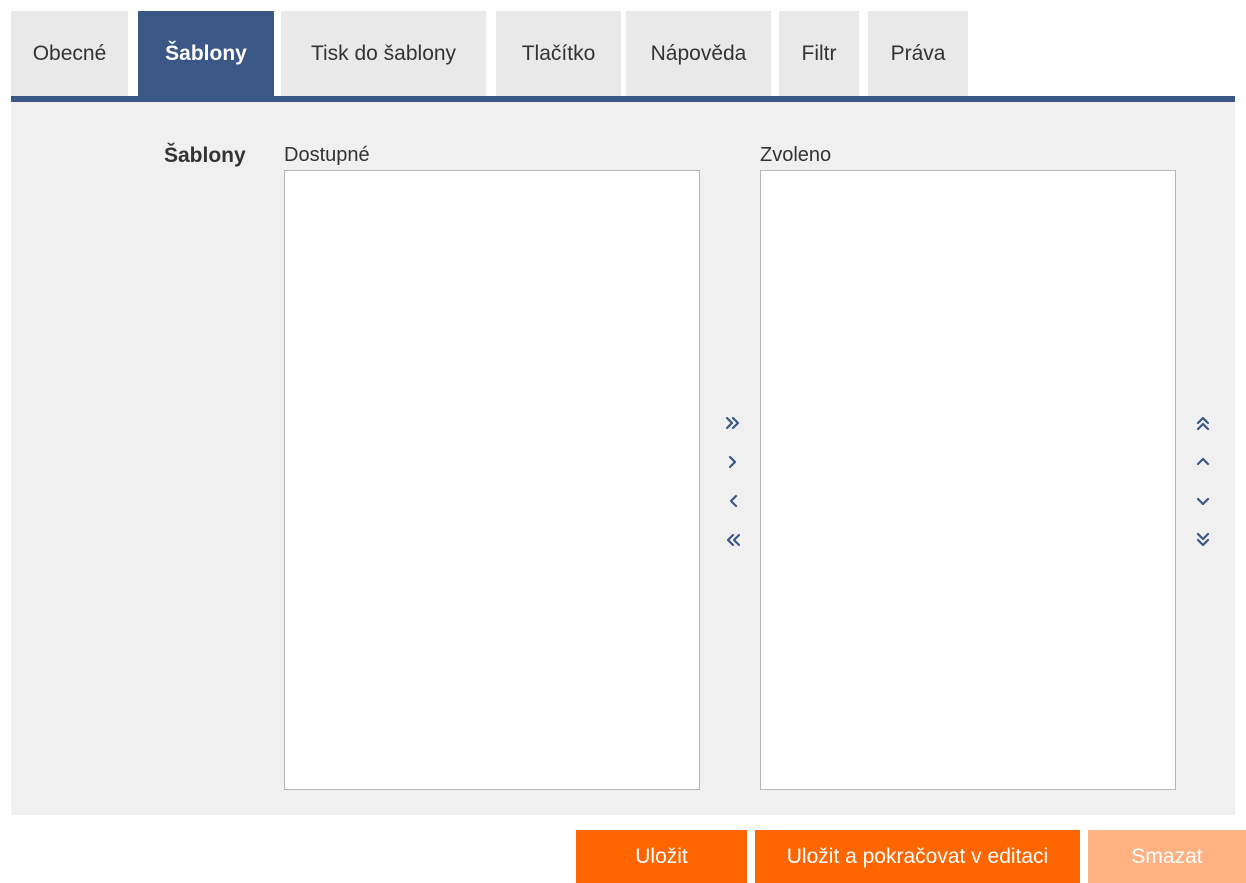 This screenshot has height=883, width=1246. What do you see at coordinates (327, 155) in the screenshot?
I see `available-list-label: Dostupné` at bounding box center [327, 155].